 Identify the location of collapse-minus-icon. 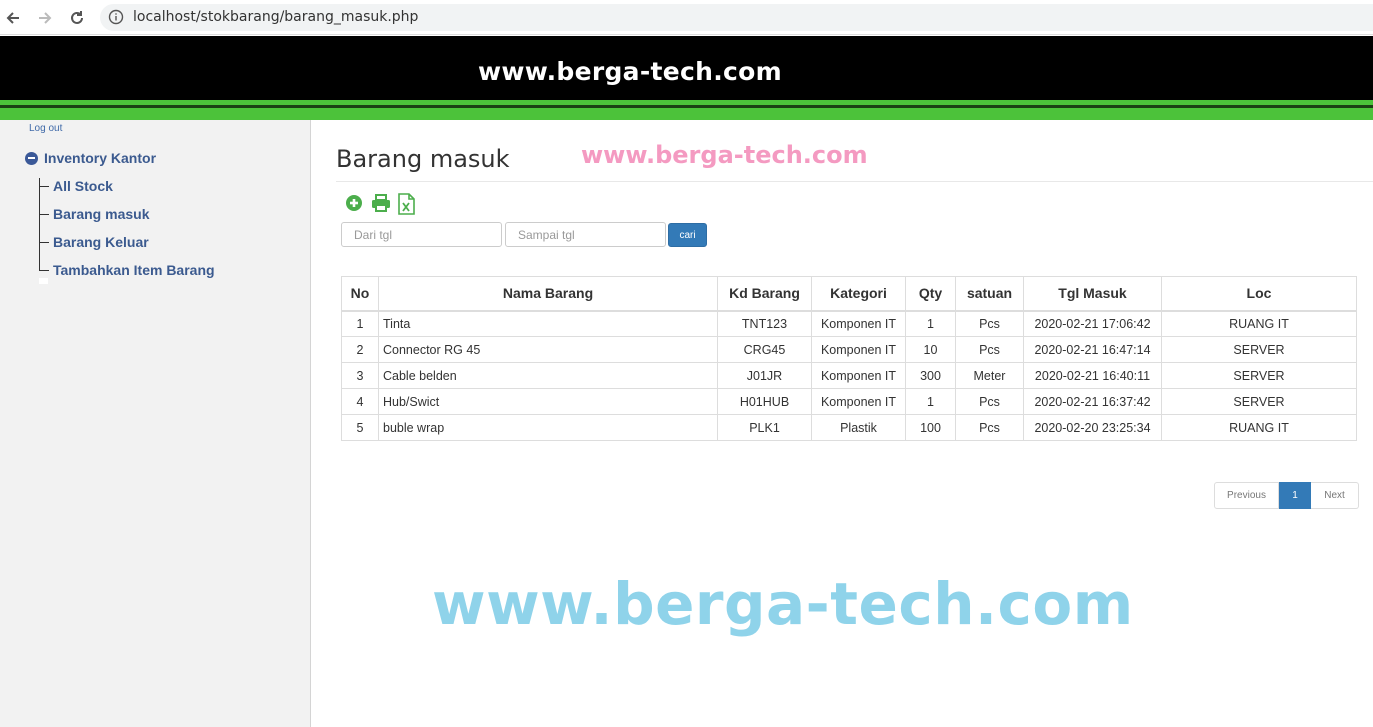
(31, 158).